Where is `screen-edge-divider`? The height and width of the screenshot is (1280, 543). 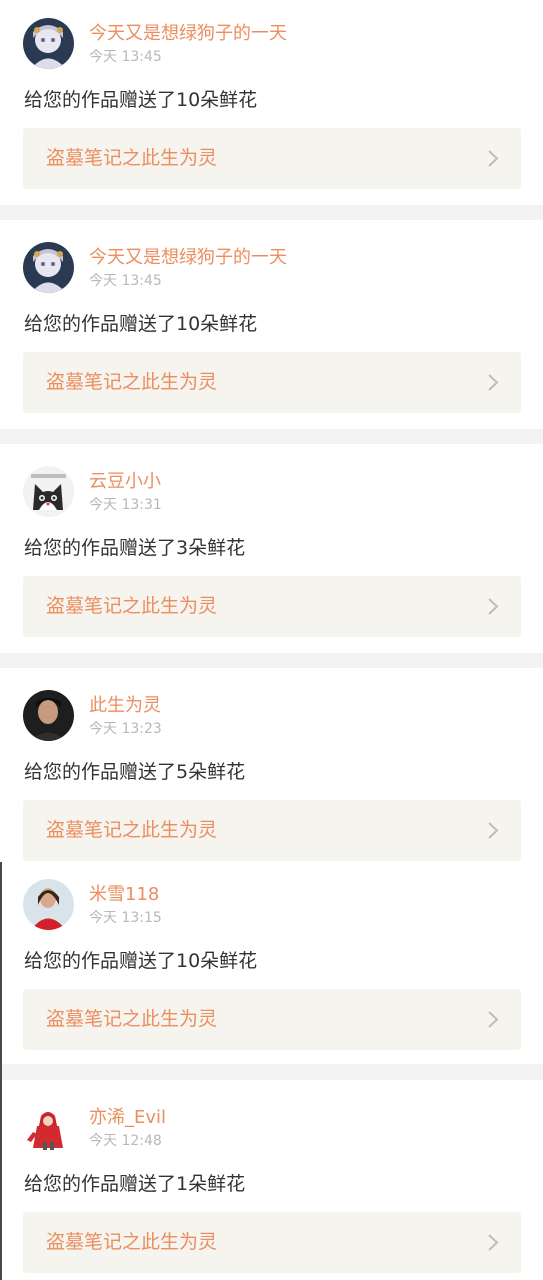 screen-edge-divider is located at coordinates (1, 1071).